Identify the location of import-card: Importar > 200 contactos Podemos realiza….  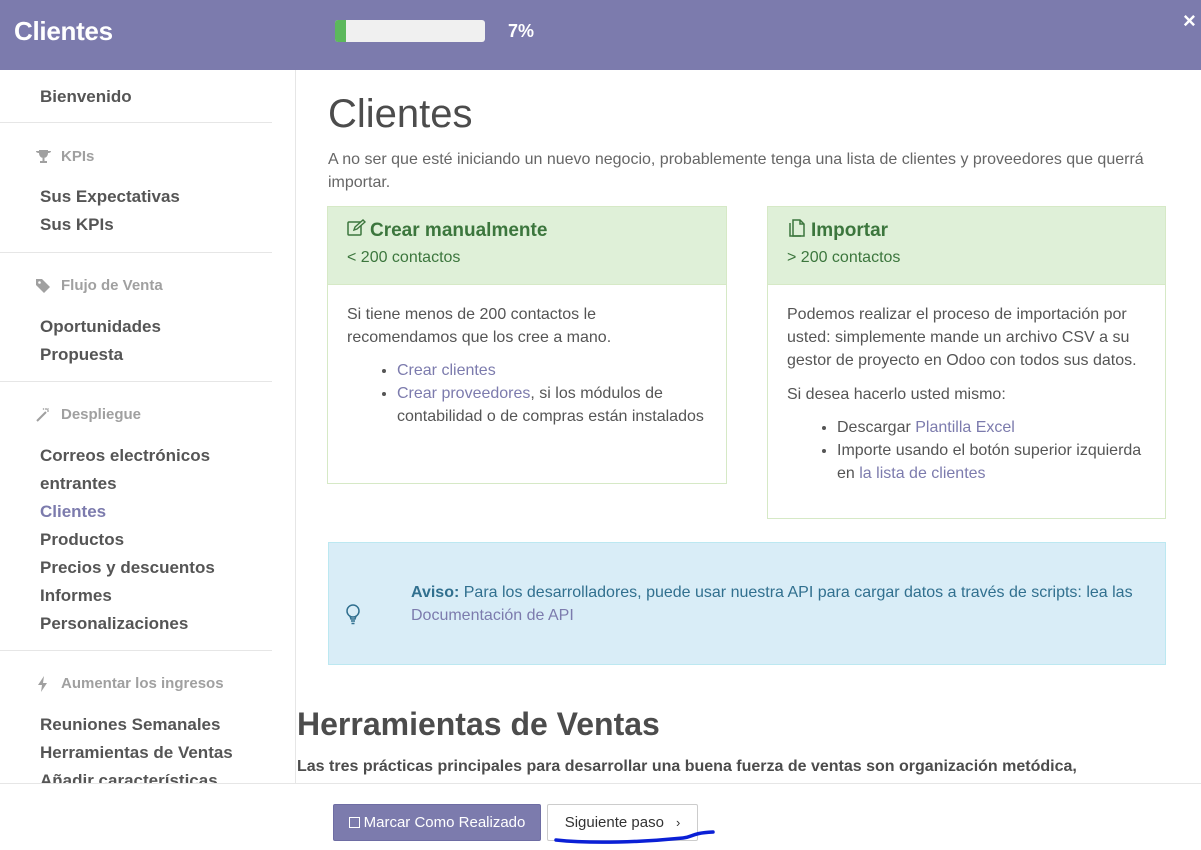
(966, 362).